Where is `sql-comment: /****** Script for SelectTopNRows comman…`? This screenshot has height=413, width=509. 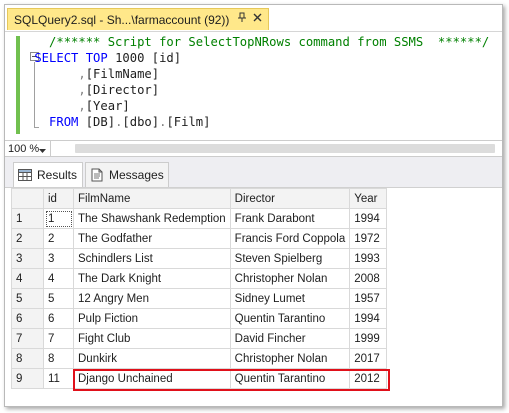 sql-comment: /****** Script for SelectTopNRows comman… is located at coordinates (269, 42).